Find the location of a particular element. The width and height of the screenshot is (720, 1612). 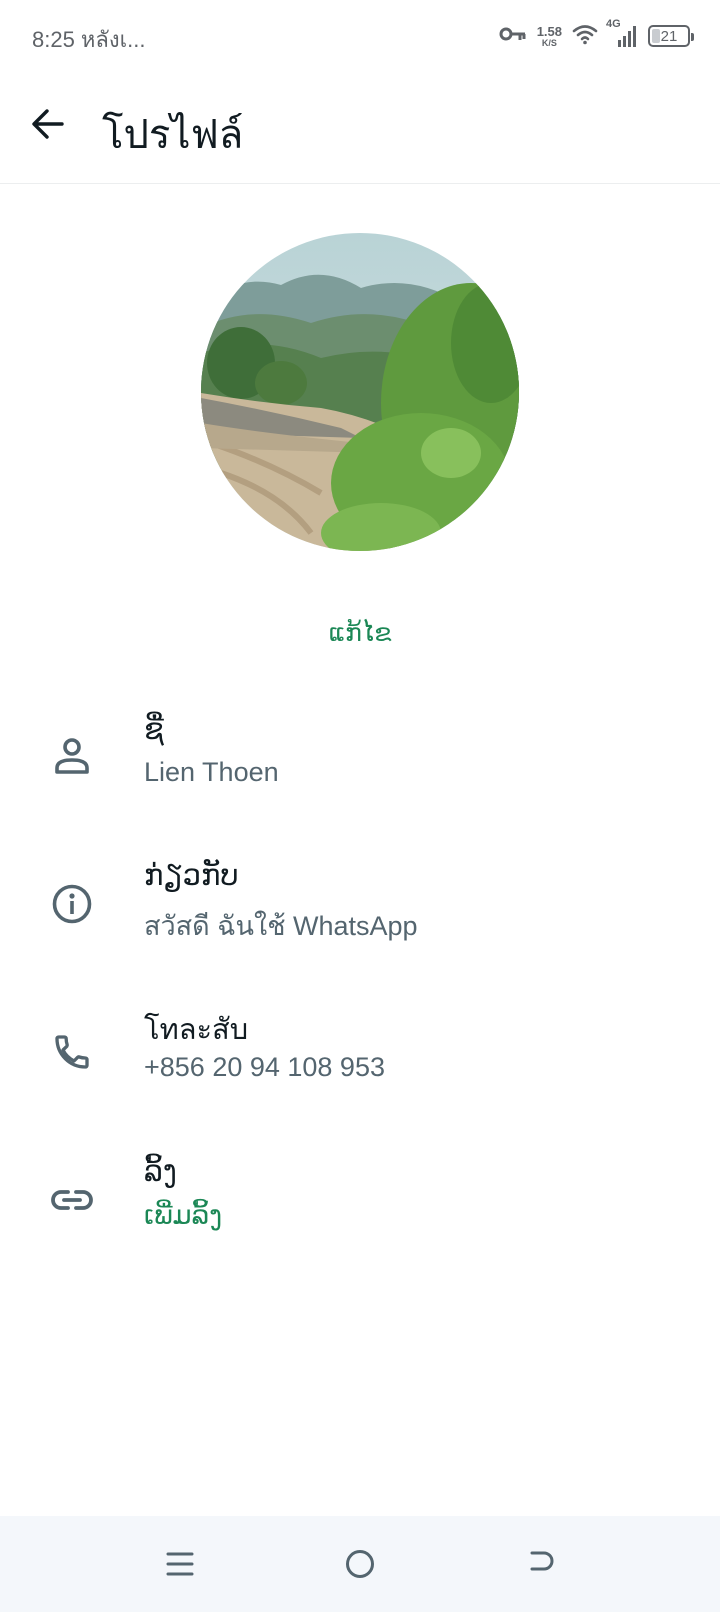

info-icon is located at coordinates (72, 904).